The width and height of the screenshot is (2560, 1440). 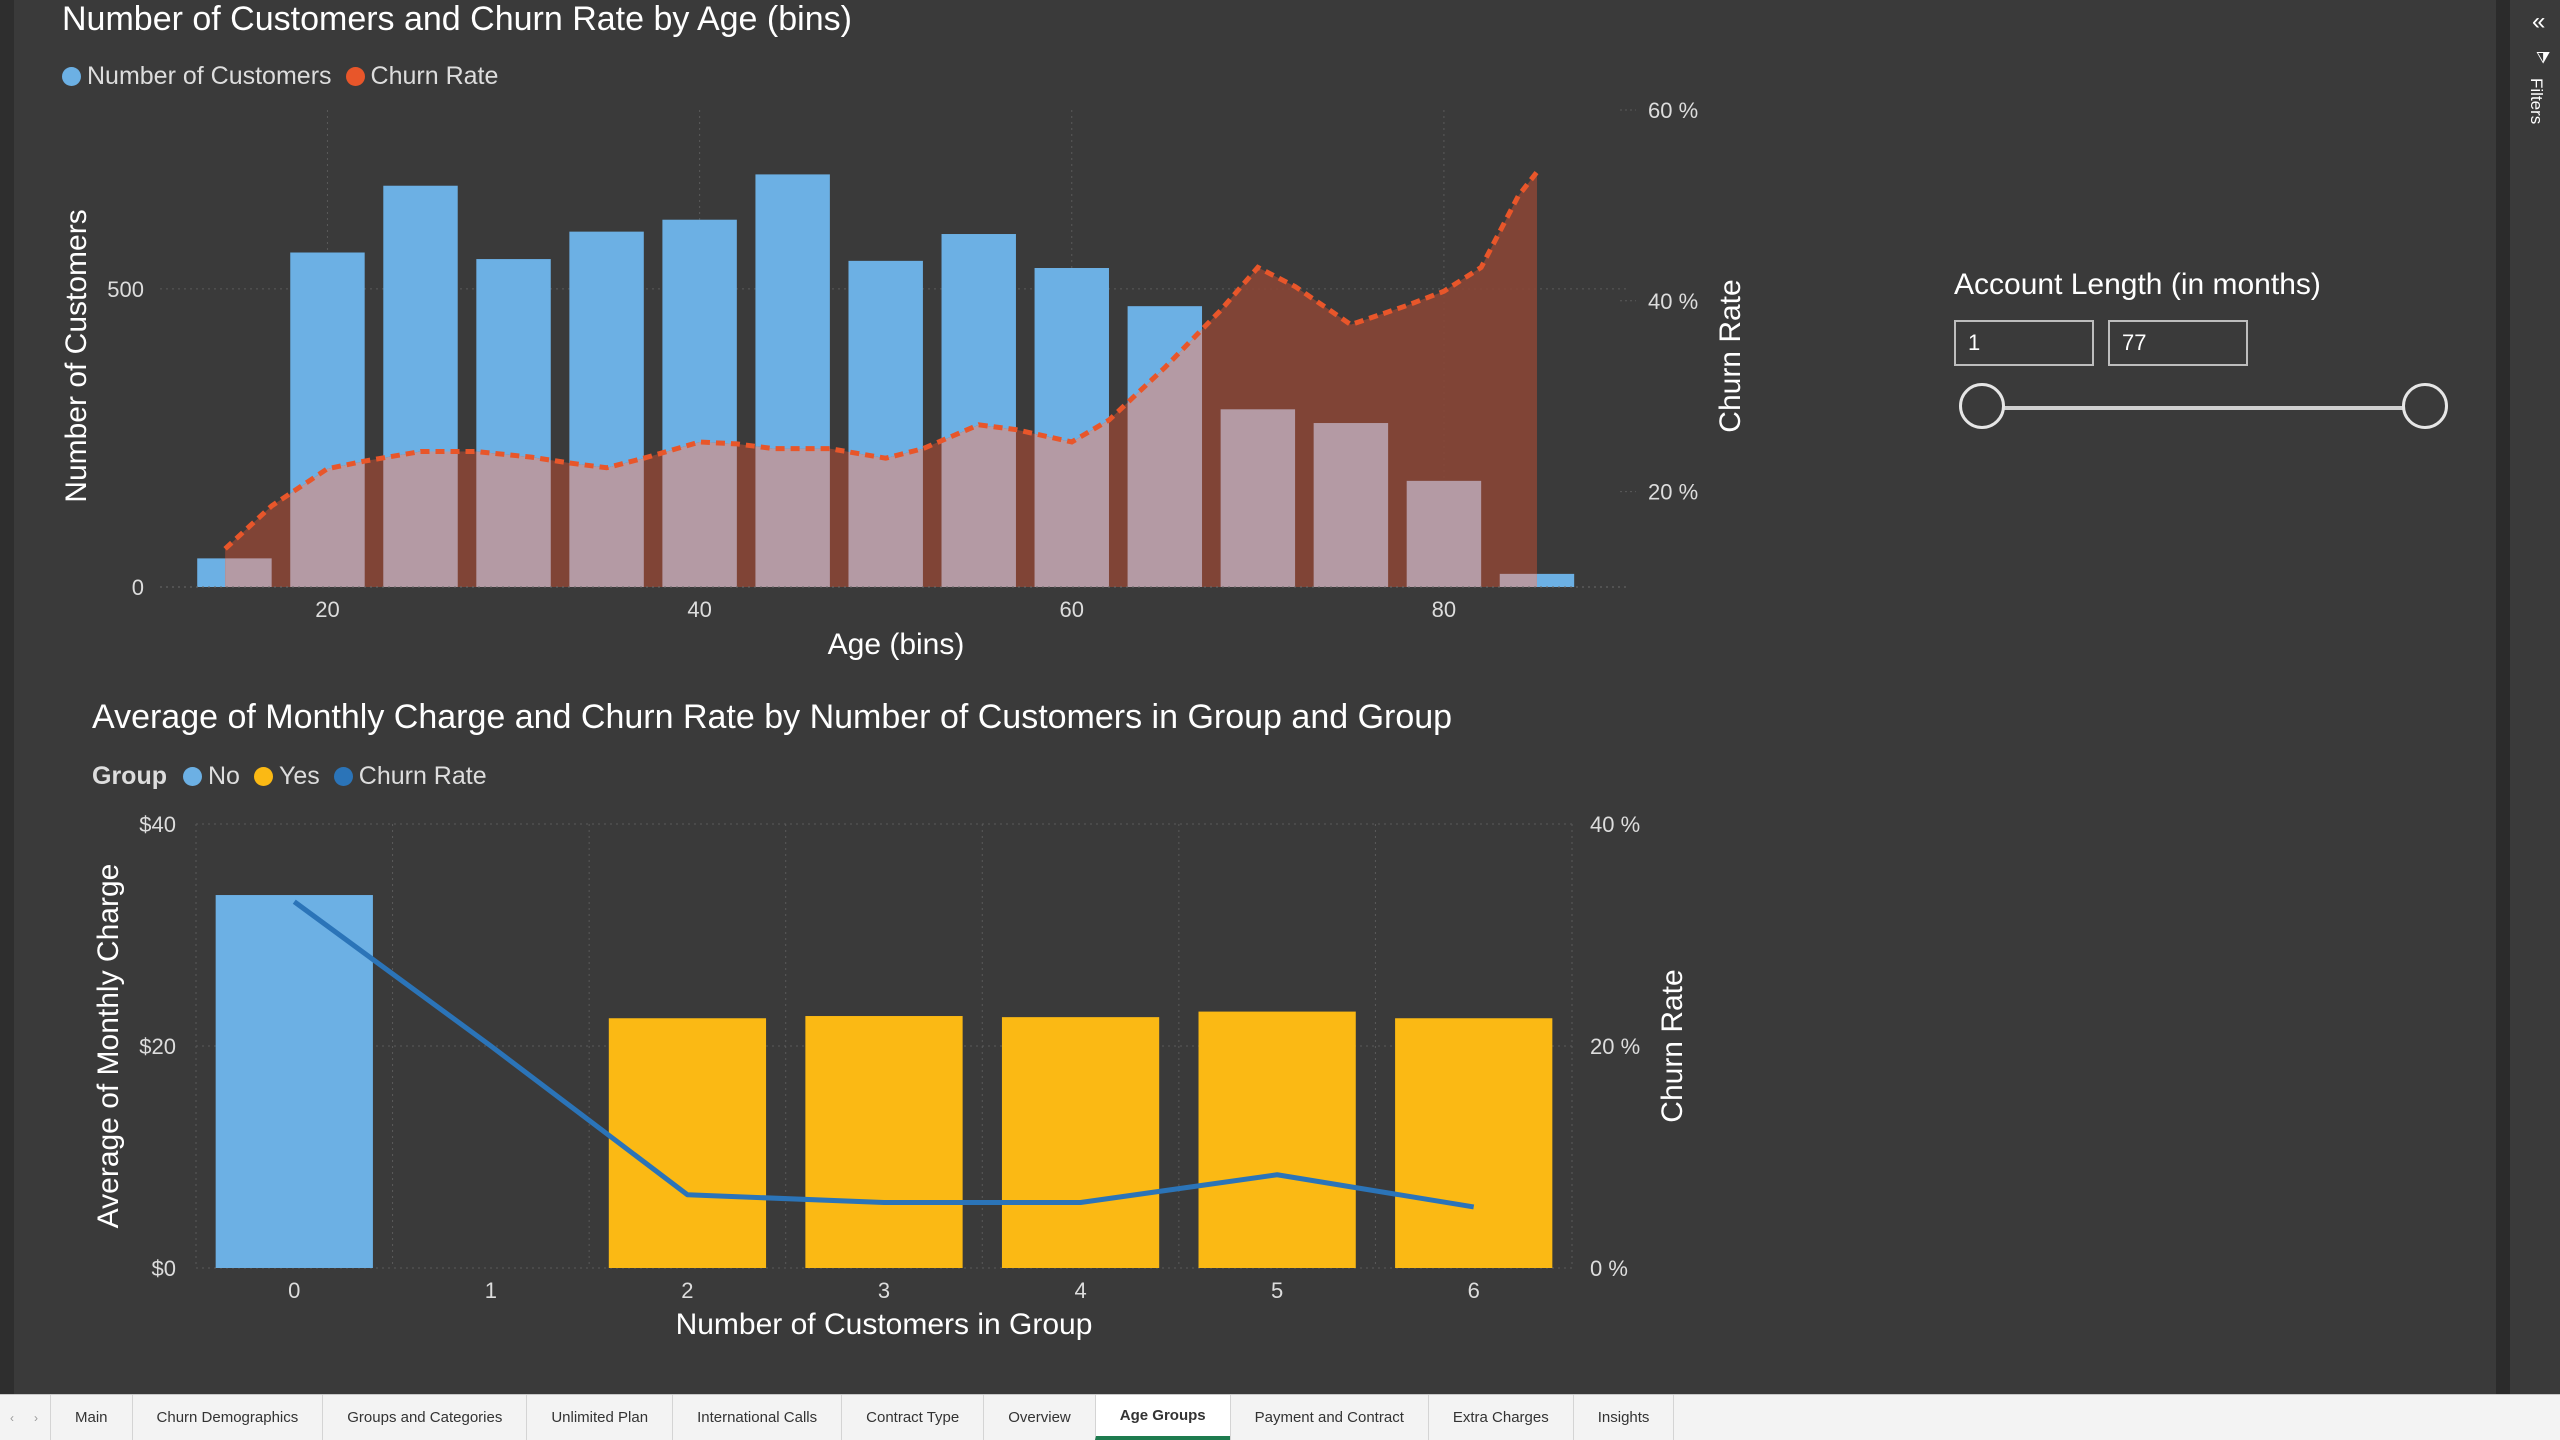 I want to click on group-chart-legend: Group No Yes Churn Rate, so click(x=296, y=776).